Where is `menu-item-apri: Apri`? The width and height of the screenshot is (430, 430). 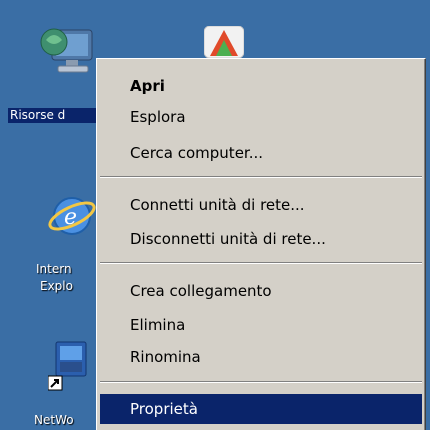
menu-item-apri: Apri is located at coordinates (261, 86).